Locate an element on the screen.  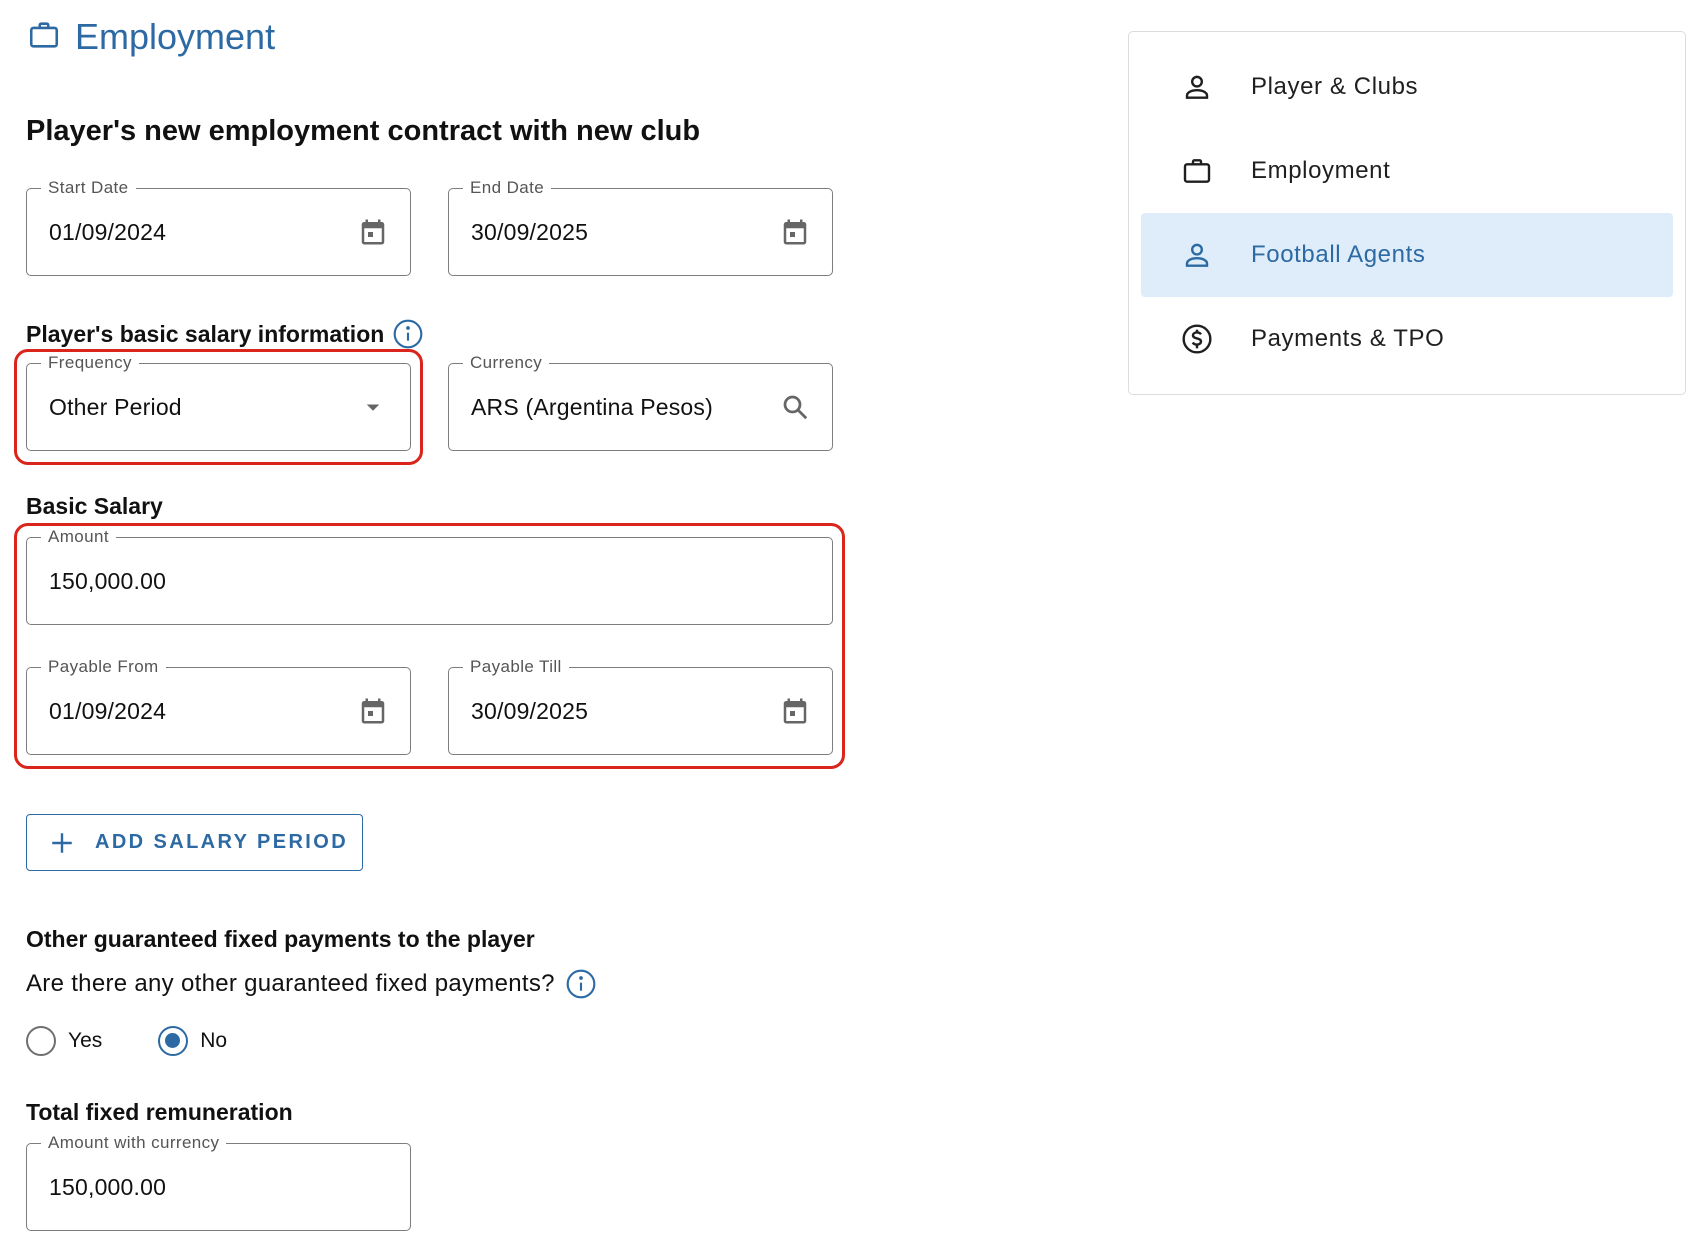
nav-item-label: Employment is located at coordinates (1321, 170).